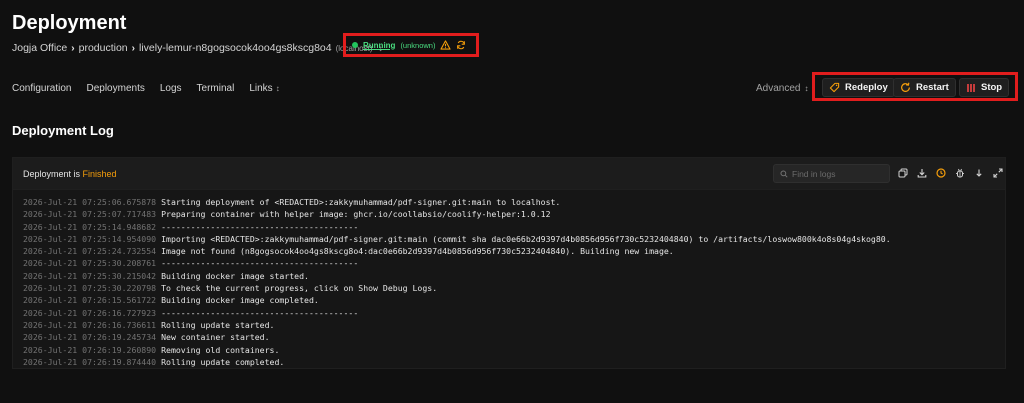 This screenshot has width=1024, height=403. I want to click on search-input, so click(837, 173).